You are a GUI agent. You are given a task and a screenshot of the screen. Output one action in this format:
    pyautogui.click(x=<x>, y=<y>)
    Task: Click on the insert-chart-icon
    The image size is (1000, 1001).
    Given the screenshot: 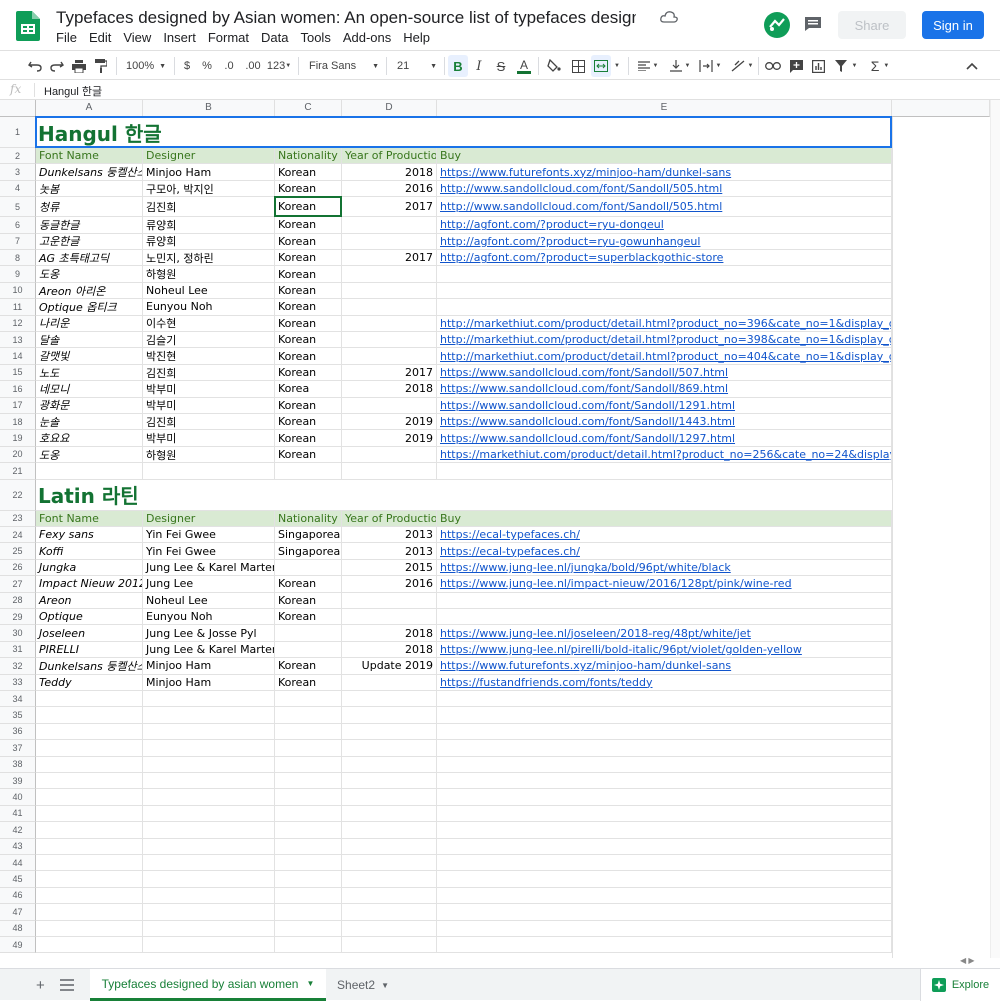 What is the action you would take?
    pyautogui.click(x=818, y=66)
    